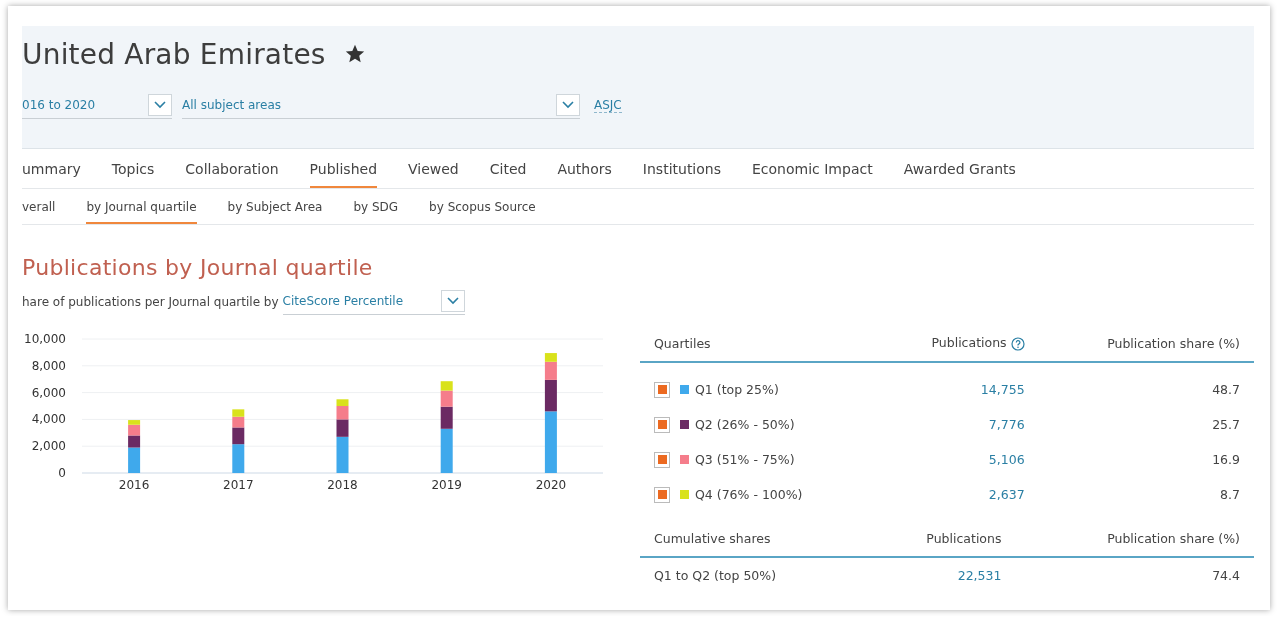 The width and height of the screenshot is (1278, 618). I want to click on column-header: Cumulative shares, so click(751, 538).